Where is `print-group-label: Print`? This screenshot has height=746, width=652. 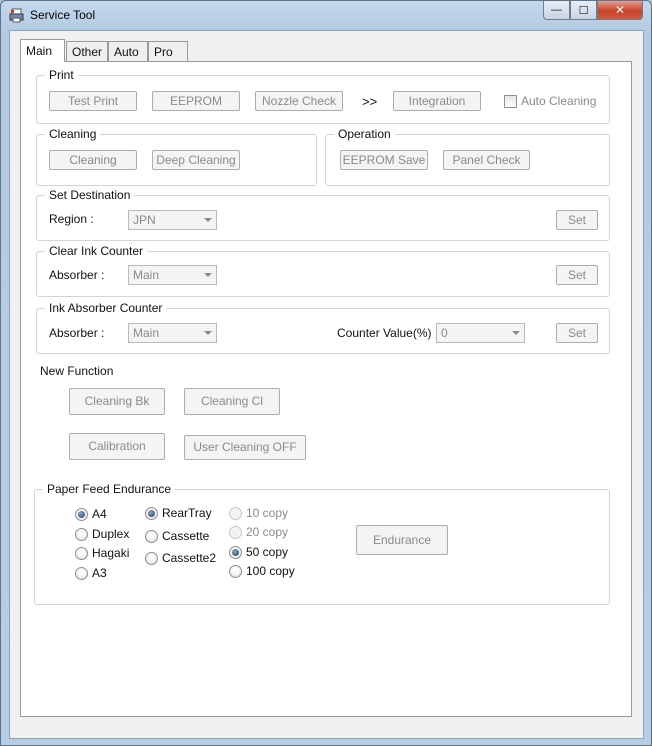 print-group-label: Print is located at coordinates (61, 75).